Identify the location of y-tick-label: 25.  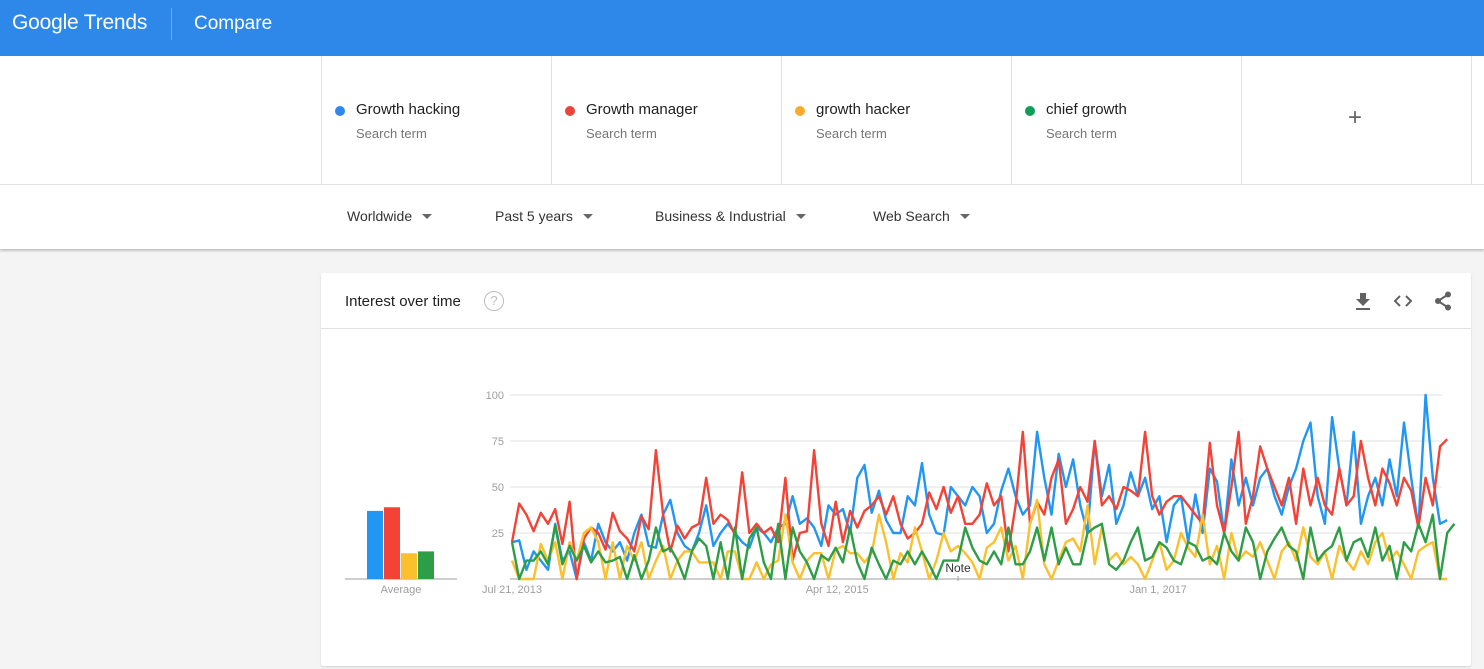
(498, 534).